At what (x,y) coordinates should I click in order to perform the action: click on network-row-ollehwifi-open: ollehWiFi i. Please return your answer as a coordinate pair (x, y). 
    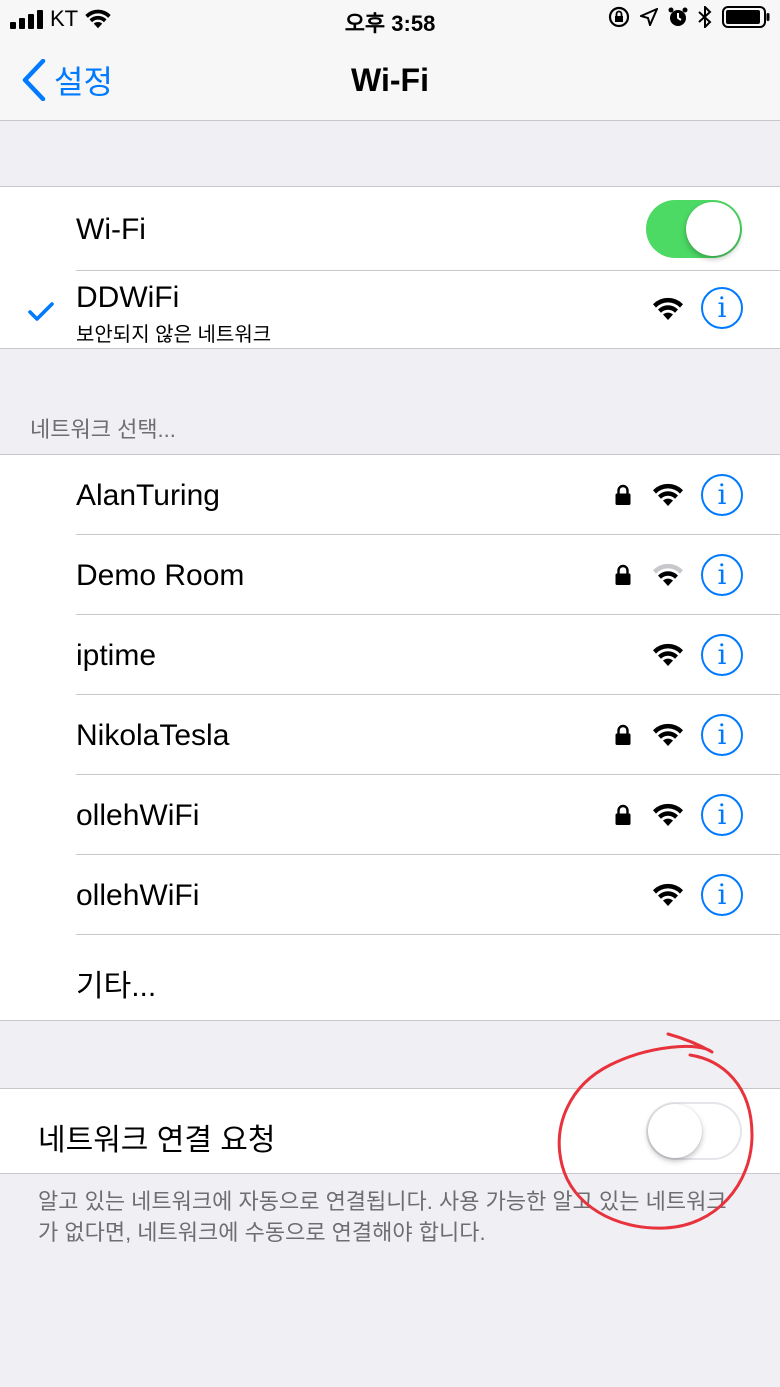
    Looking at the image, I should click on (390, 895).